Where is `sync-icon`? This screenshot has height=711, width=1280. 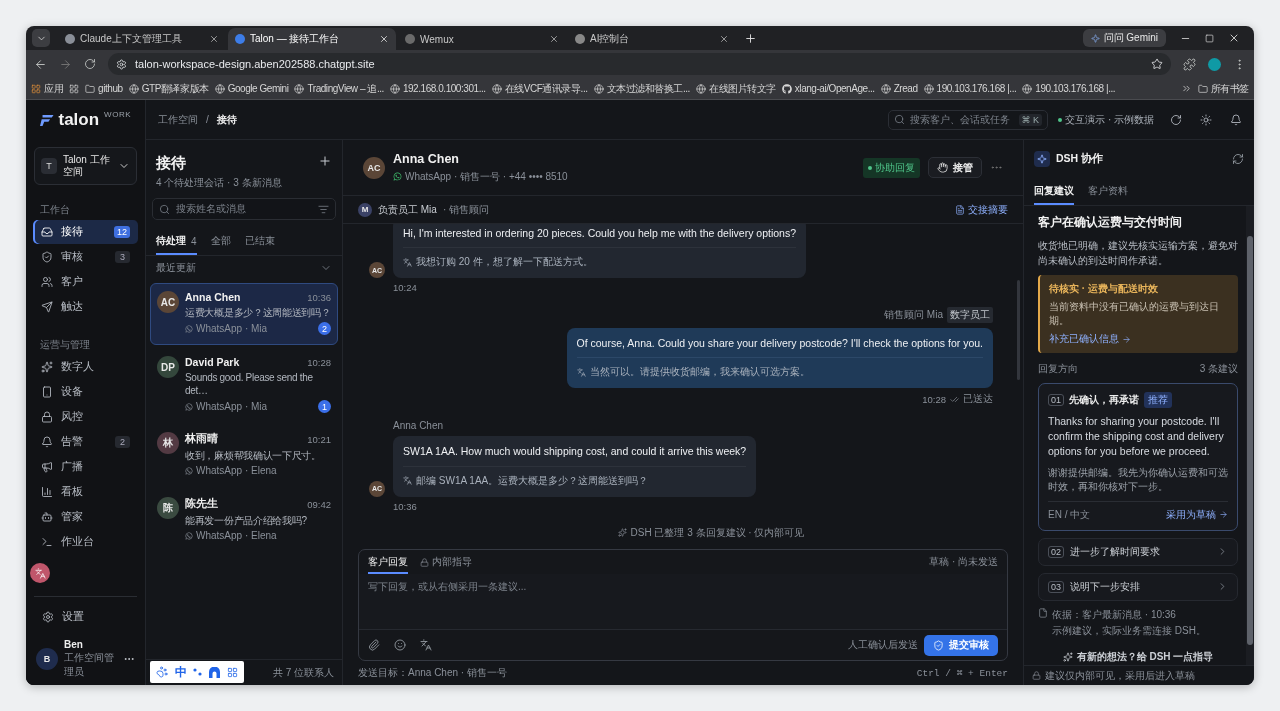 sync-icon is located at coordinates (1176, 119).